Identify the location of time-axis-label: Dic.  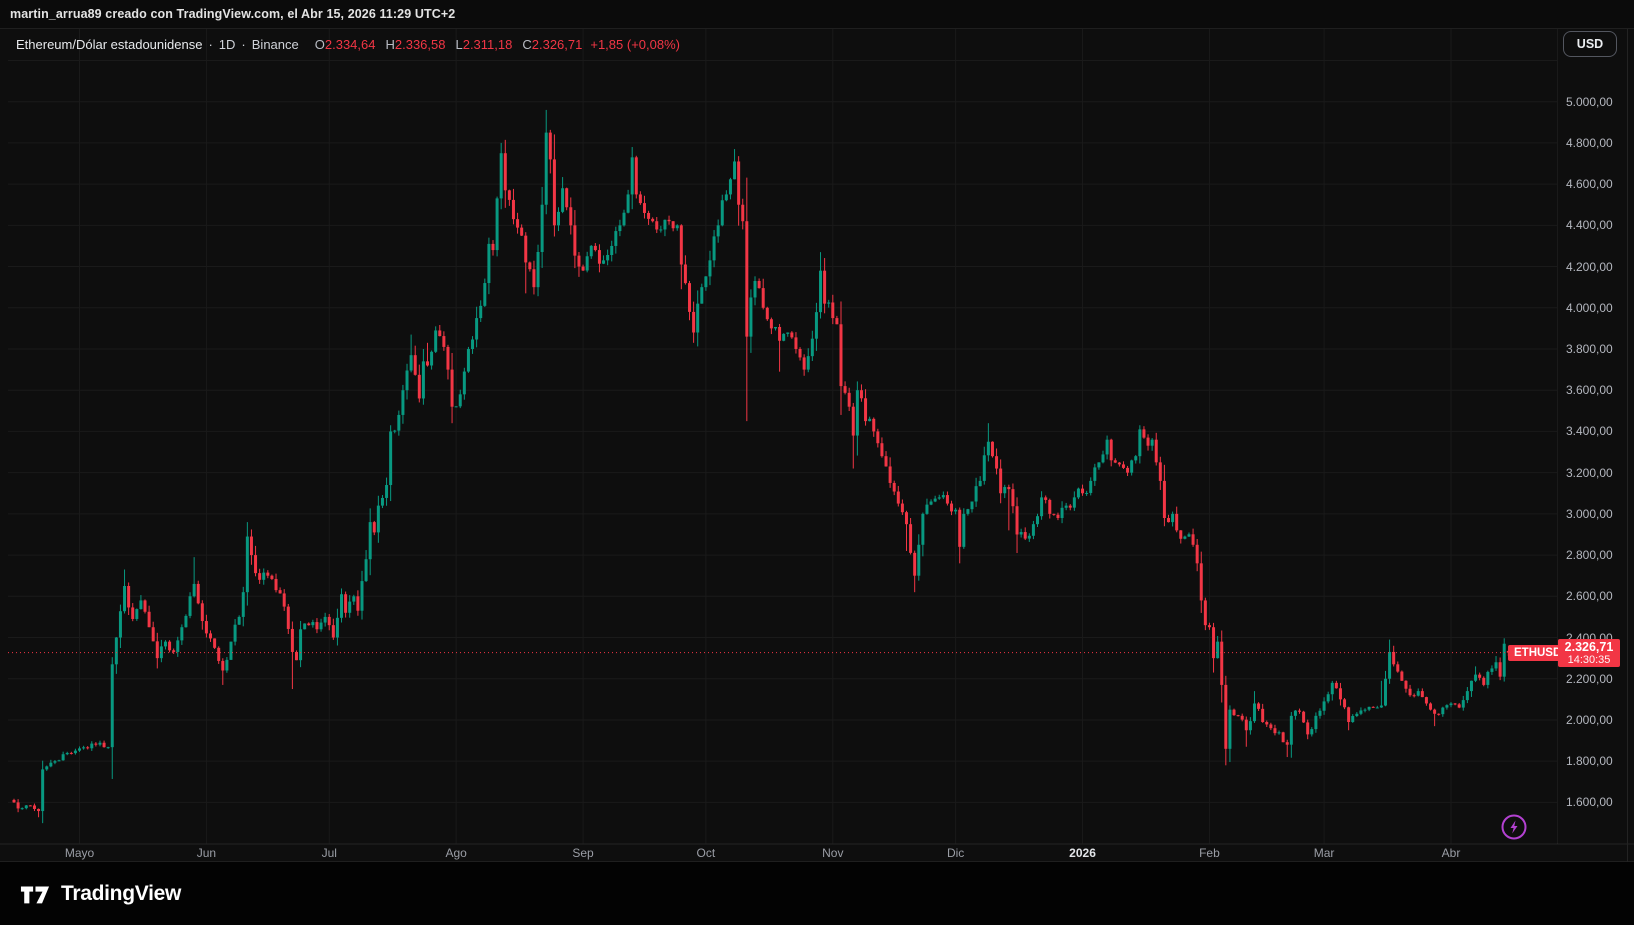
(955, 853).